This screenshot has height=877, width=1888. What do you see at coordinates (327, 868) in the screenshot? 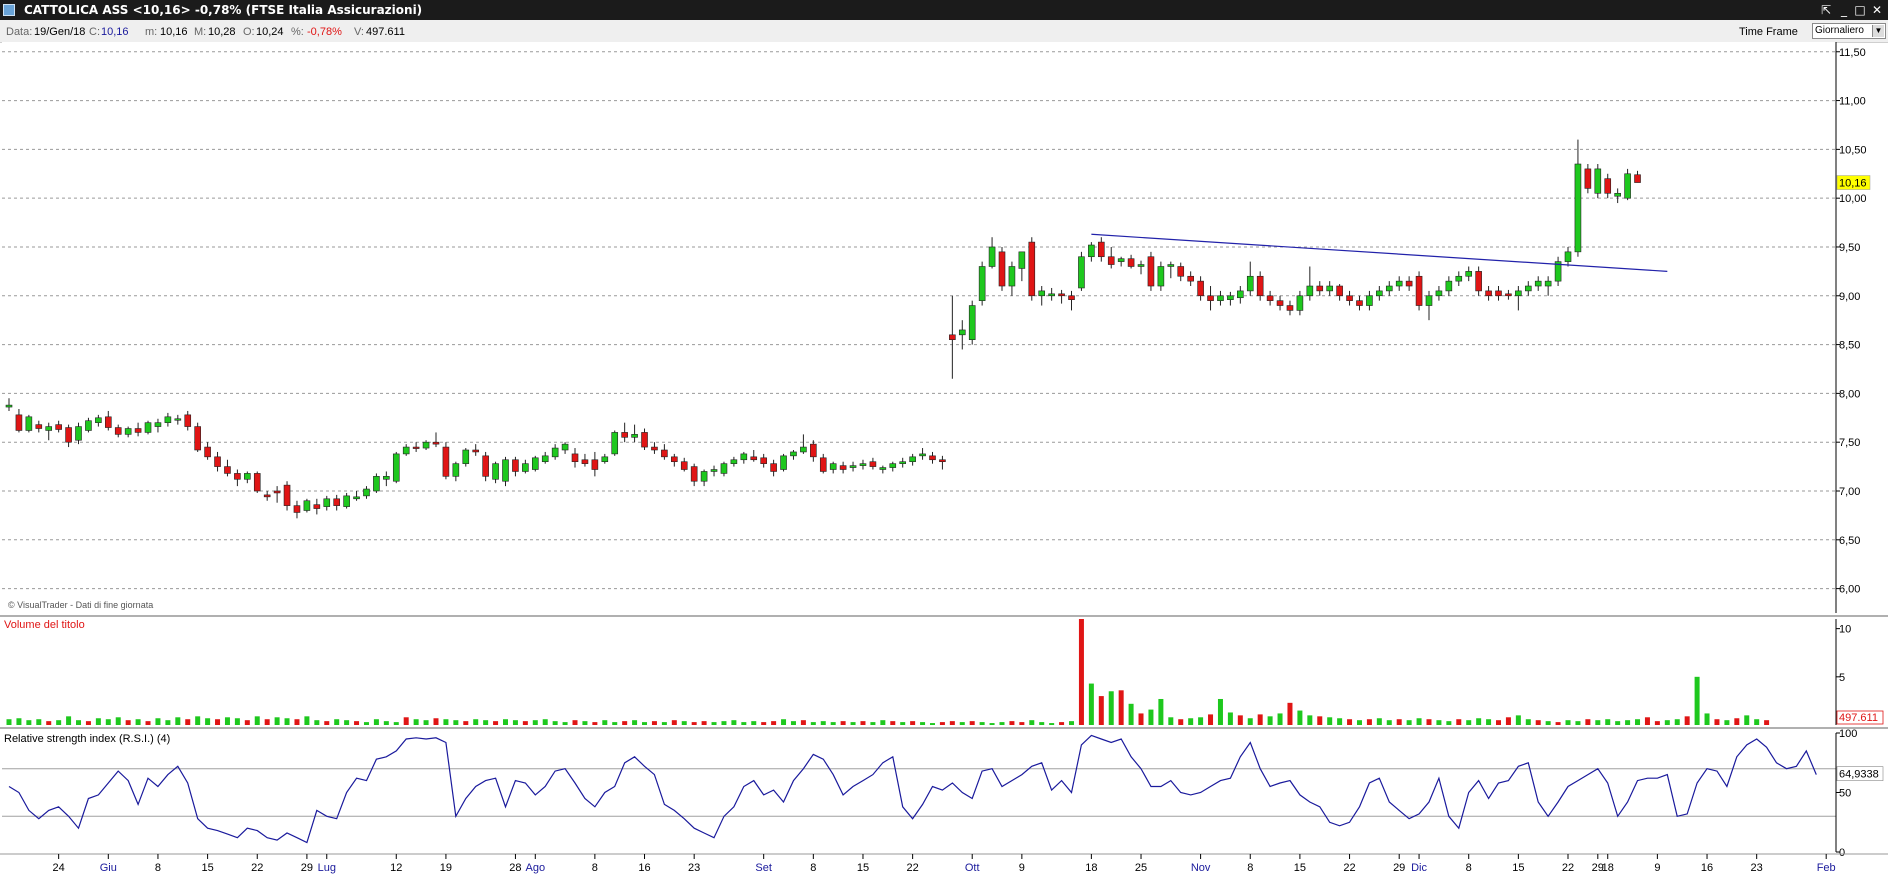
I see `x-tick-label: Lug` at bounding box center [327, 868].